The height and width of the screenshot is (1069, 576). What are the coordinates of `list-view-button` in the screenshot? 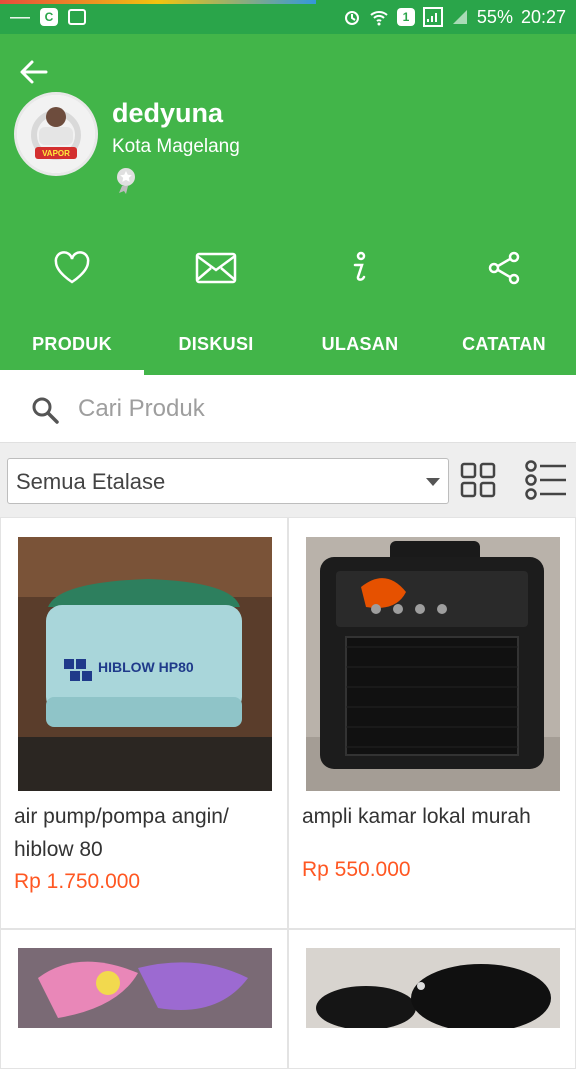 It's located at (546, 480).